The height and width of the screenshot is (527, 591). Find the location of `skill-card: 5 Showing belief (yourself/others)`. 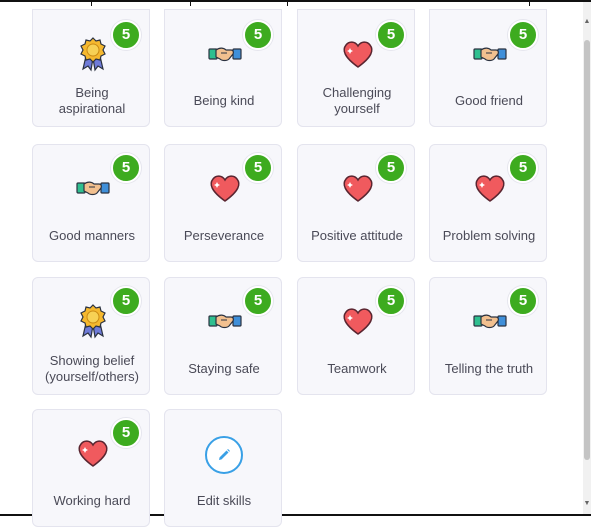

skill-card: 5 Showing belief (yourself/others) is located at coordinates (91, 336).